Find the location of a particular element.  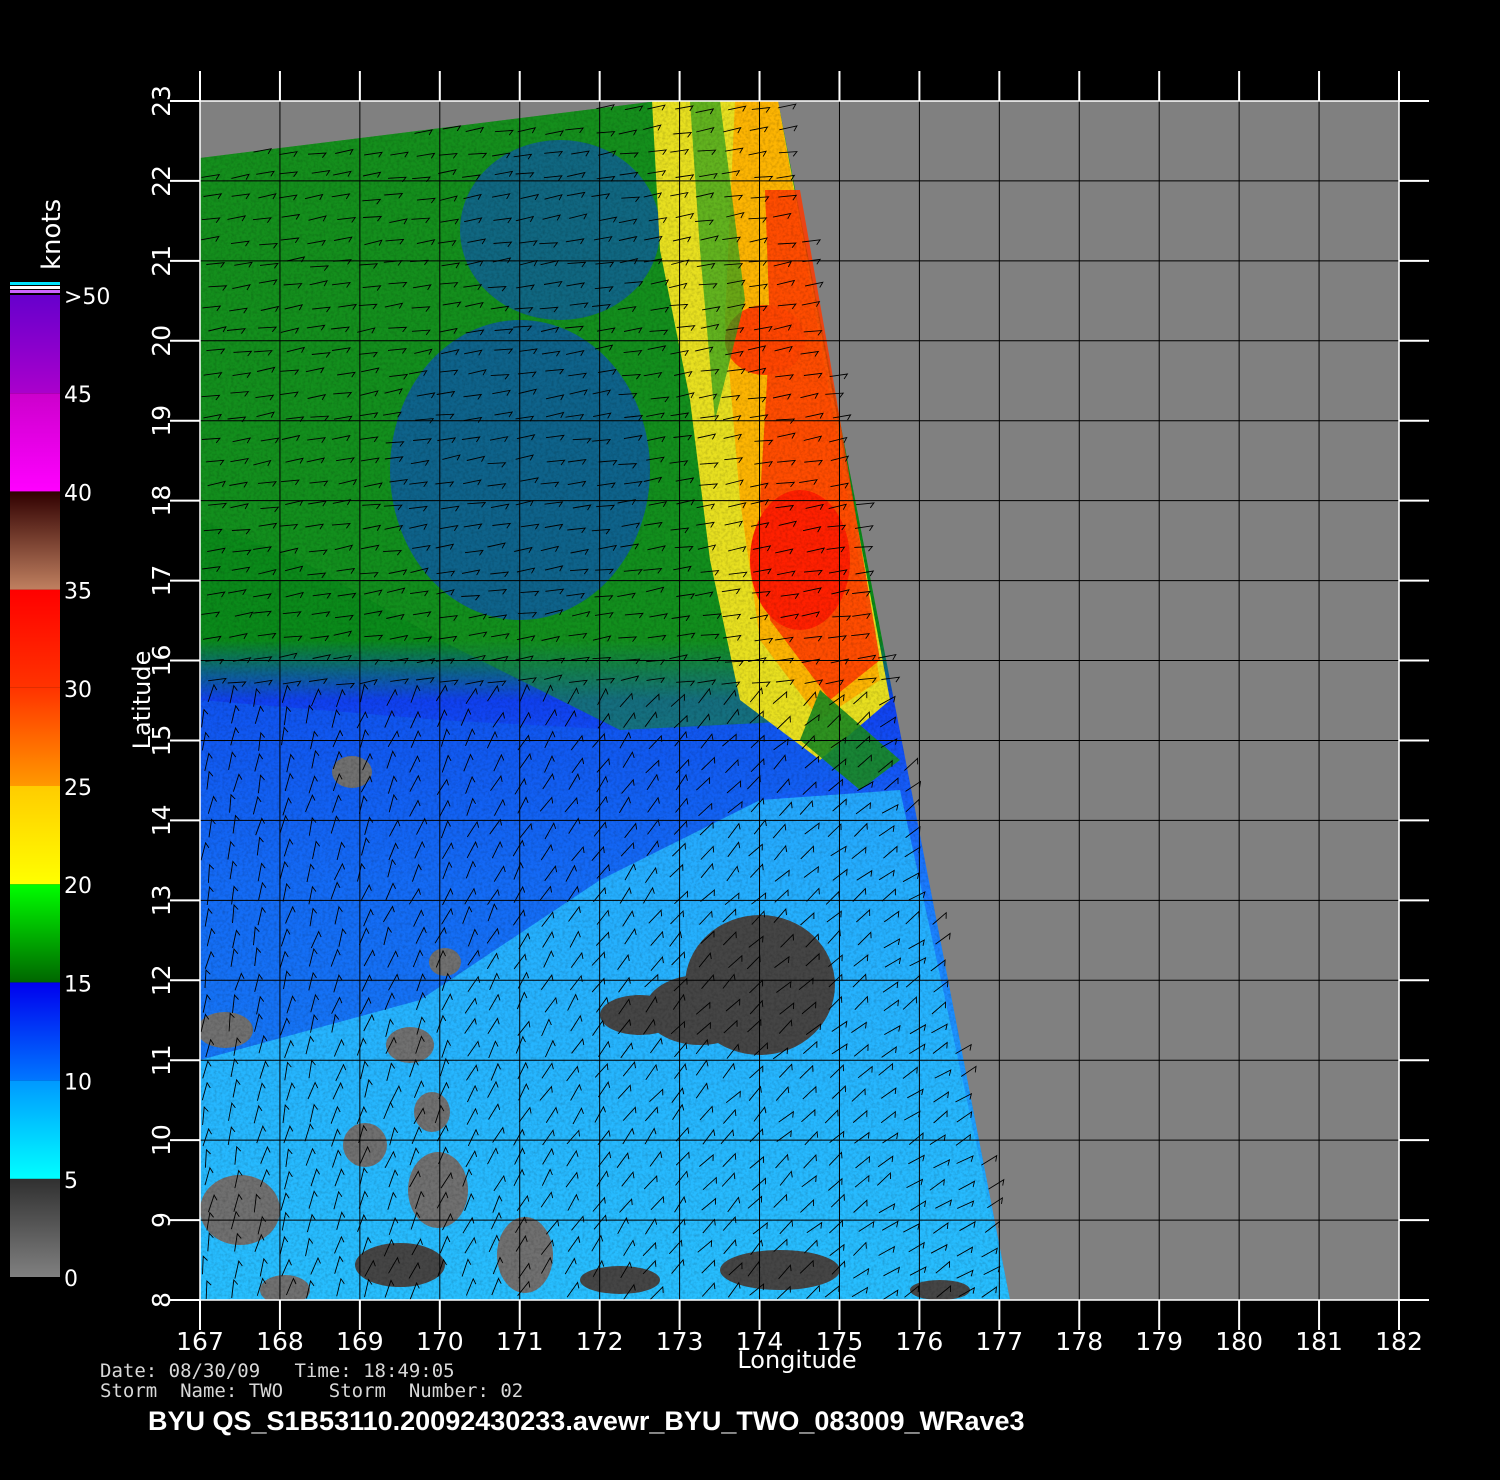

lat-tick-label: 10 is located at coordinates (161, 1140).